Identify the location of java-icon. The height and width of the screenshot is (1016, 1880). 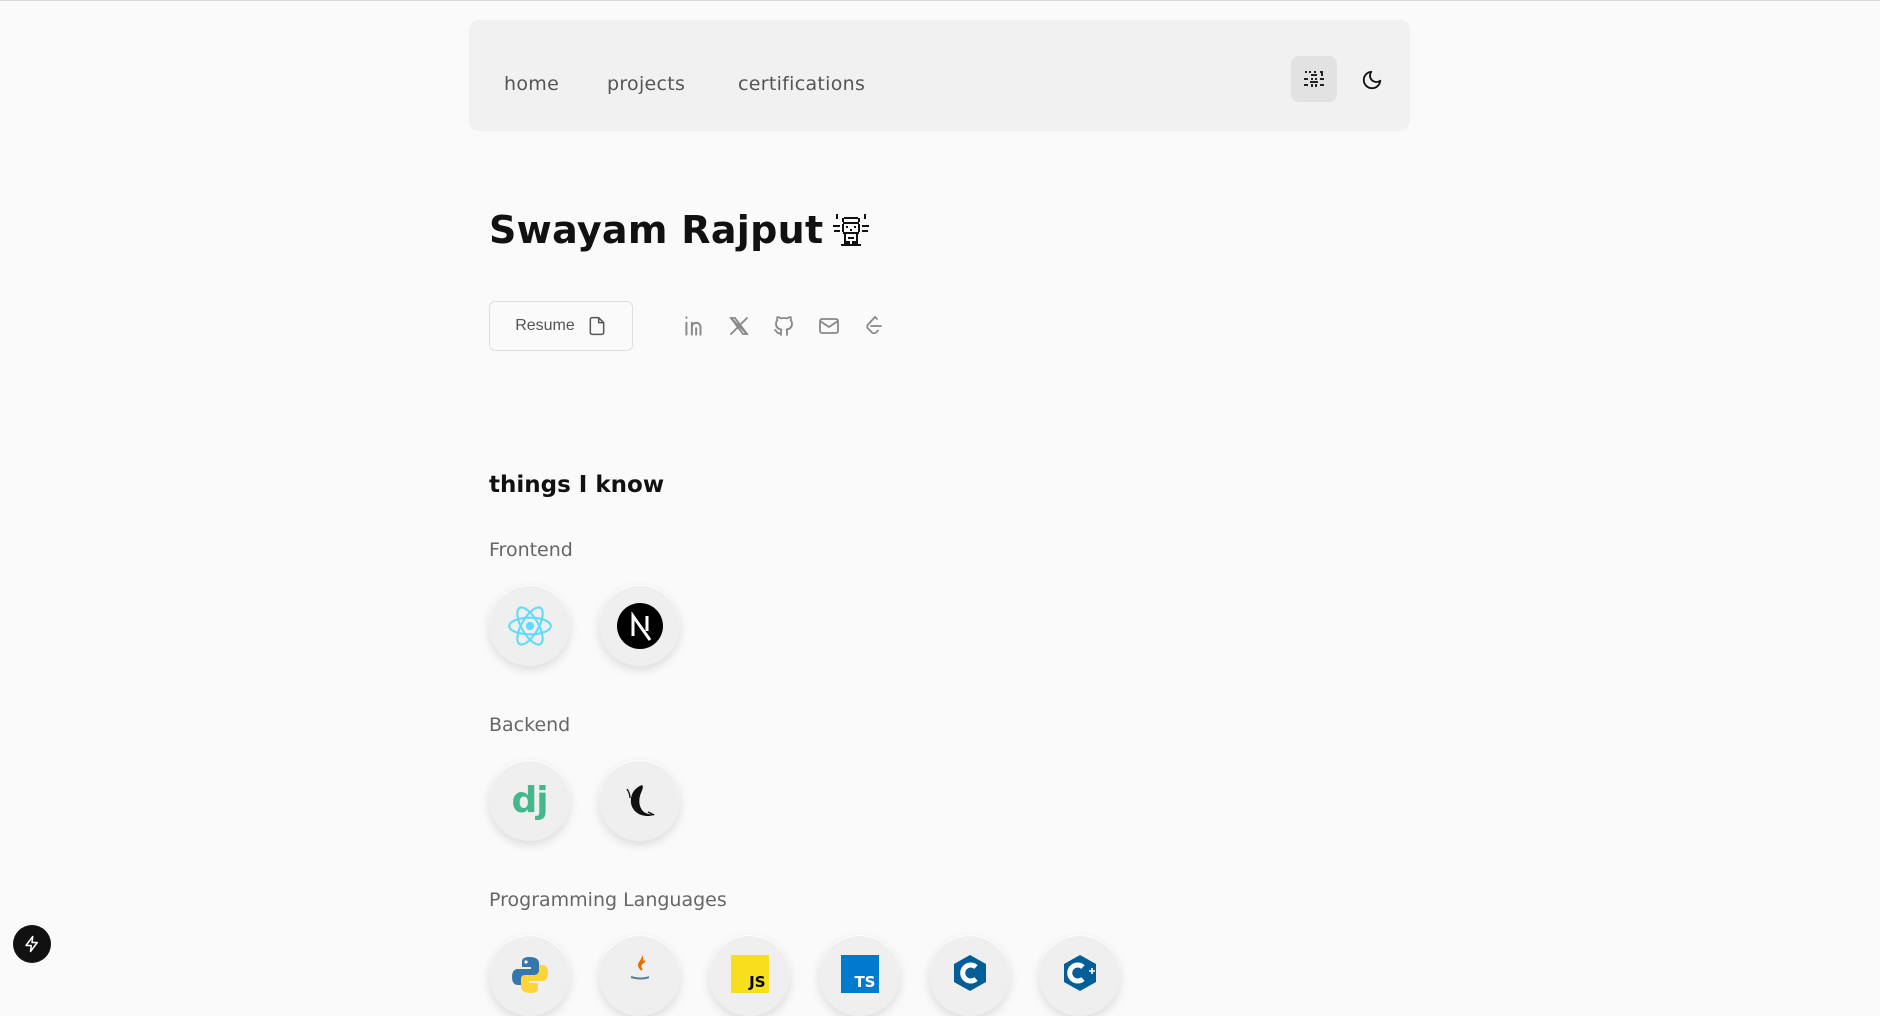
(639, 966).